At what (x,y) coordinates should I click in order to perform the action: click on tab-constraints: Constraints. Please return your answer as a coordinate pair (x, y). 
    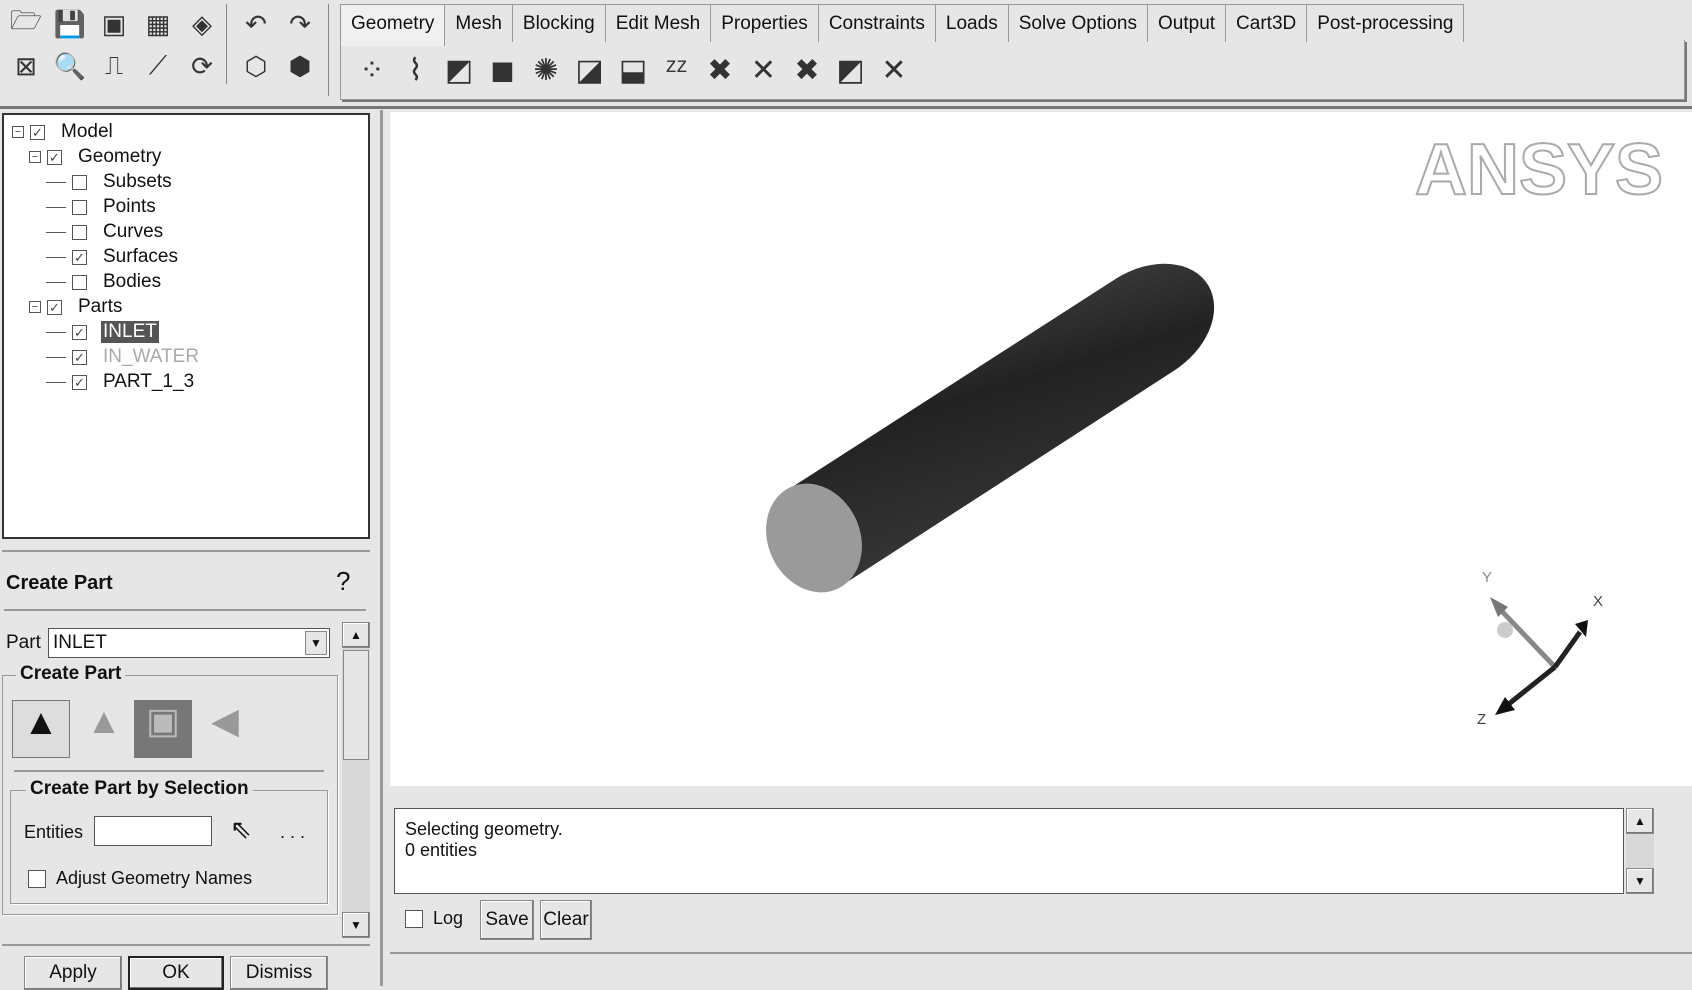
    Looking at the image, I should click on (877, 23).